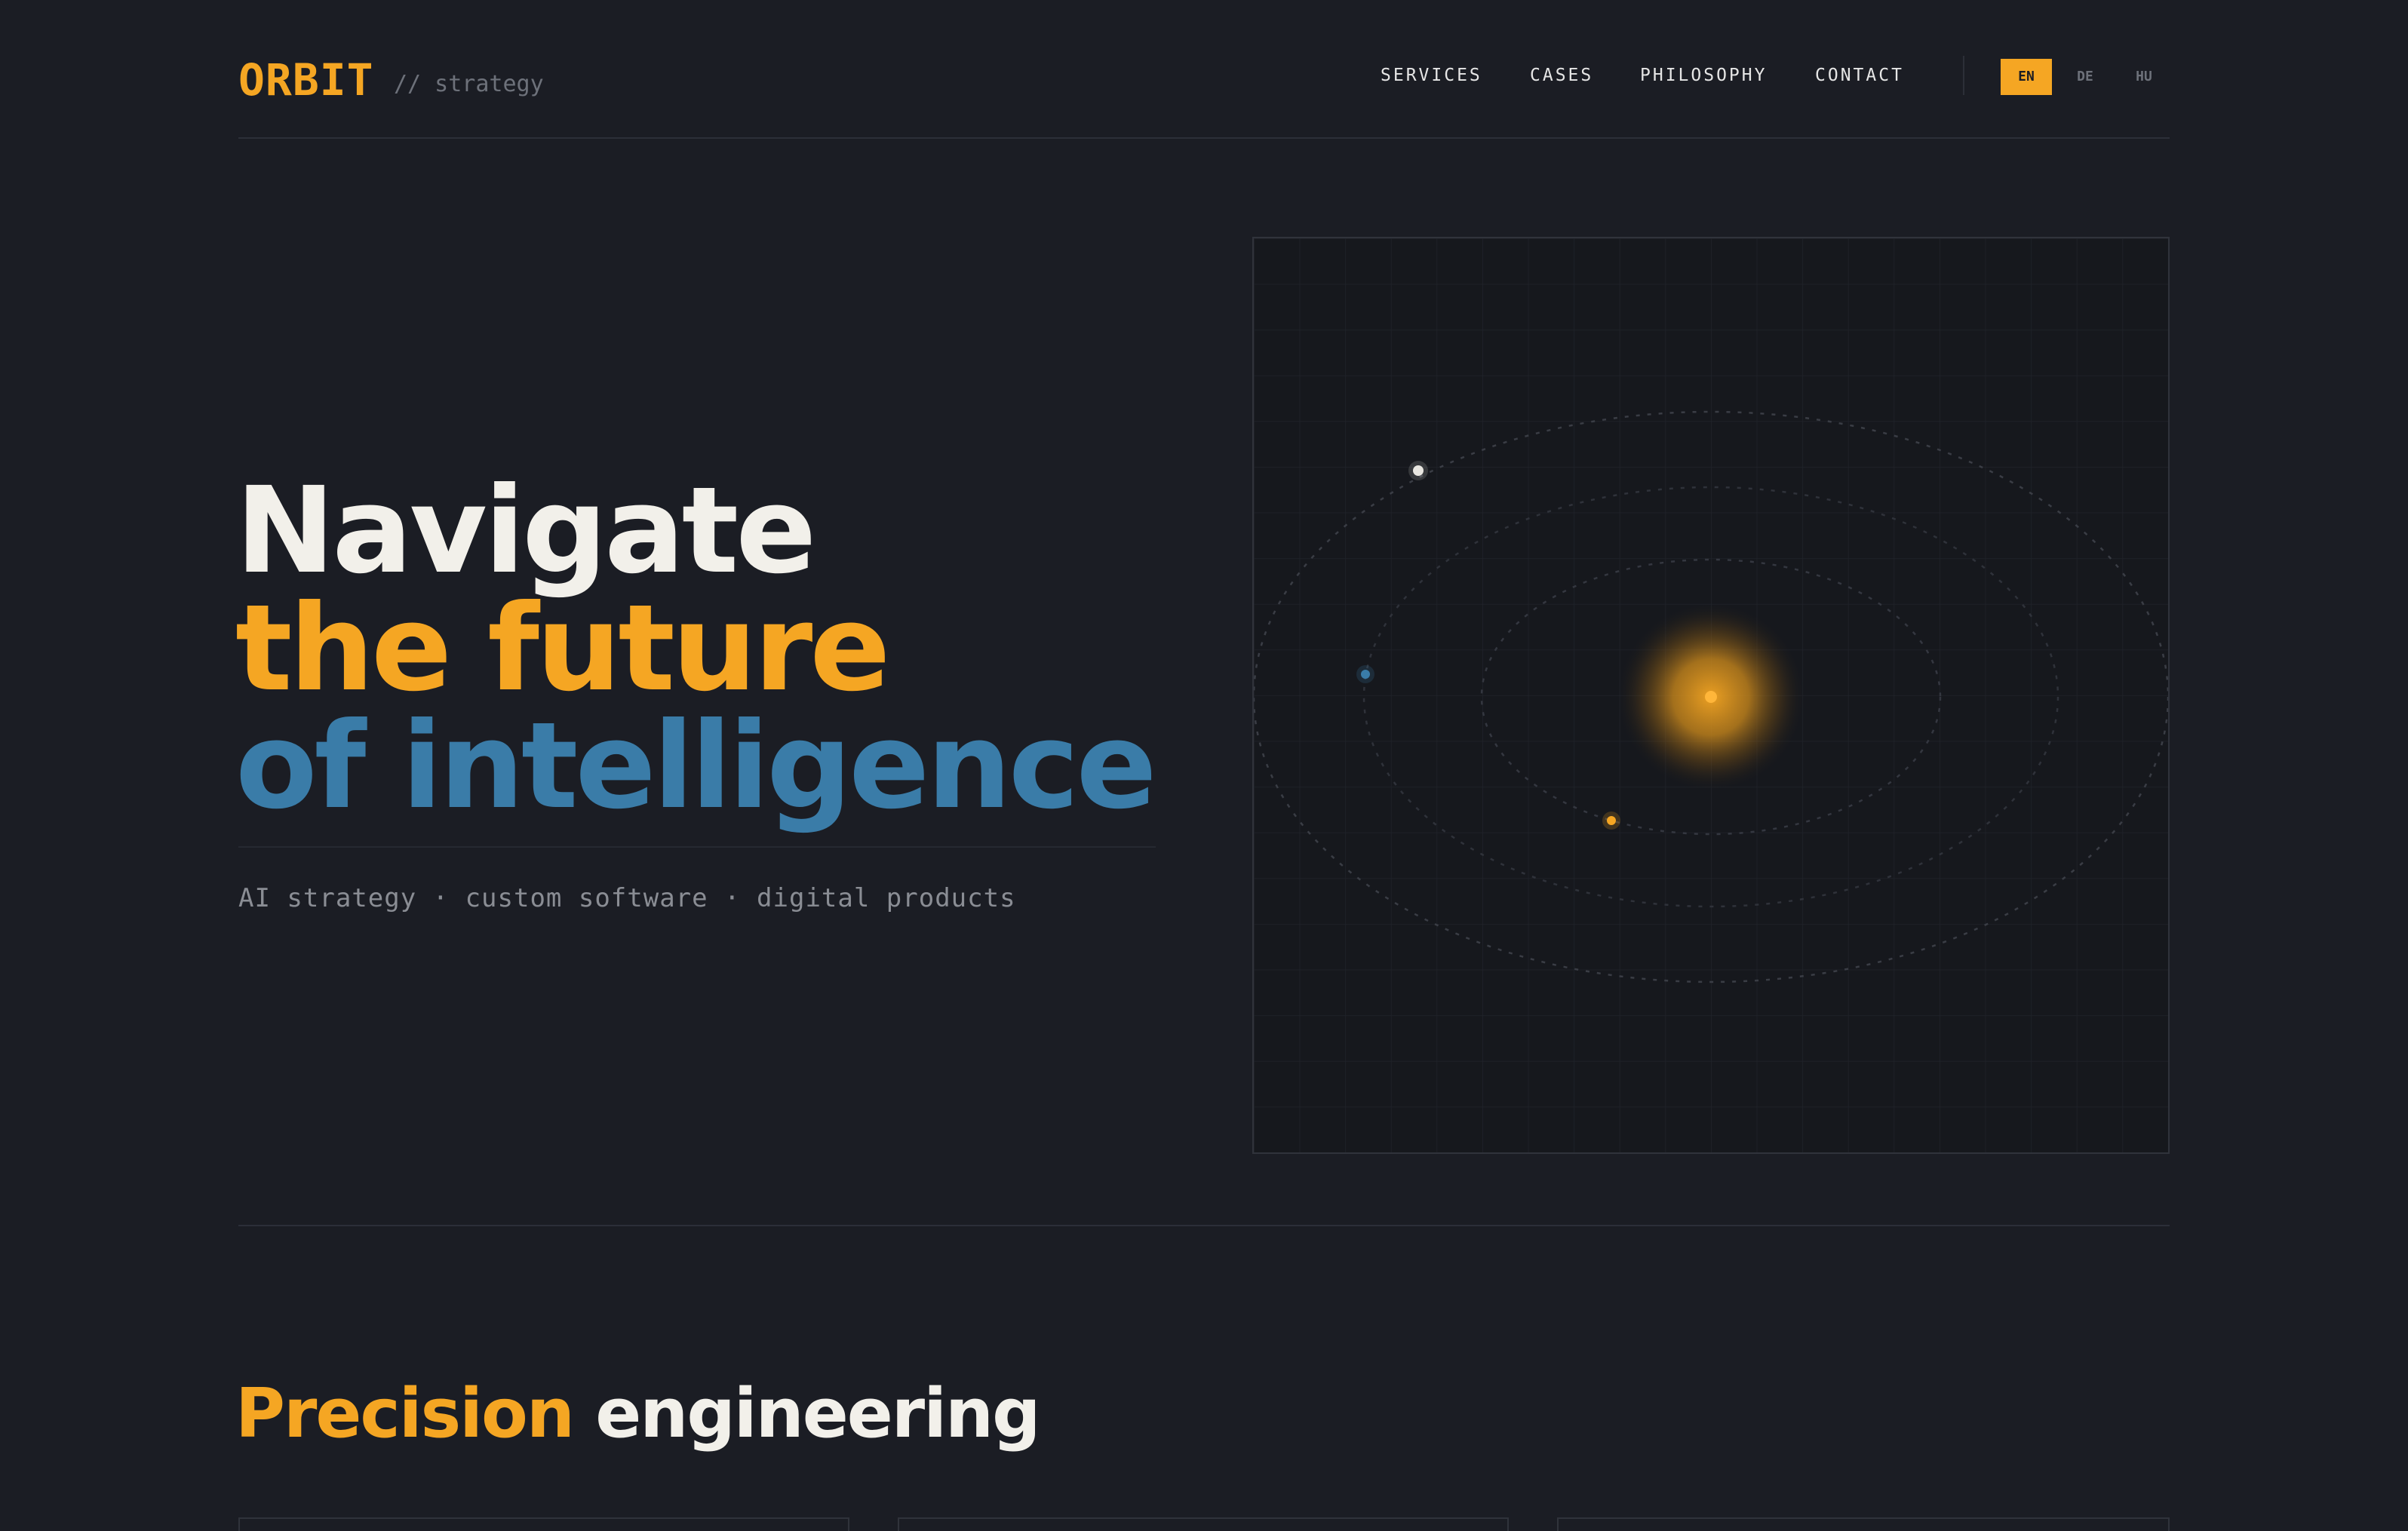 The height and width of the screenshot is (1531, 2408). Describe the element at coordinates (525, 531) in the screenshot. I see `hero-line-1: Navigate` at that location.